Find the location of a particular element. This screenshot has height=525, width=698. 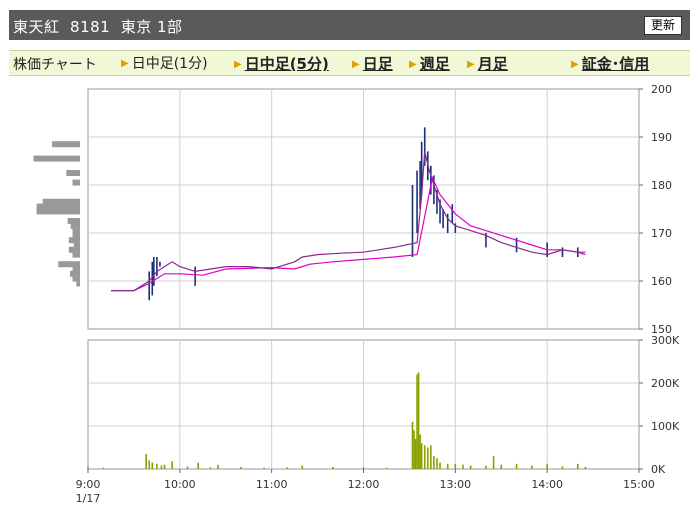

price-y-tick-label: 160 is located at coordinates (661, 281).